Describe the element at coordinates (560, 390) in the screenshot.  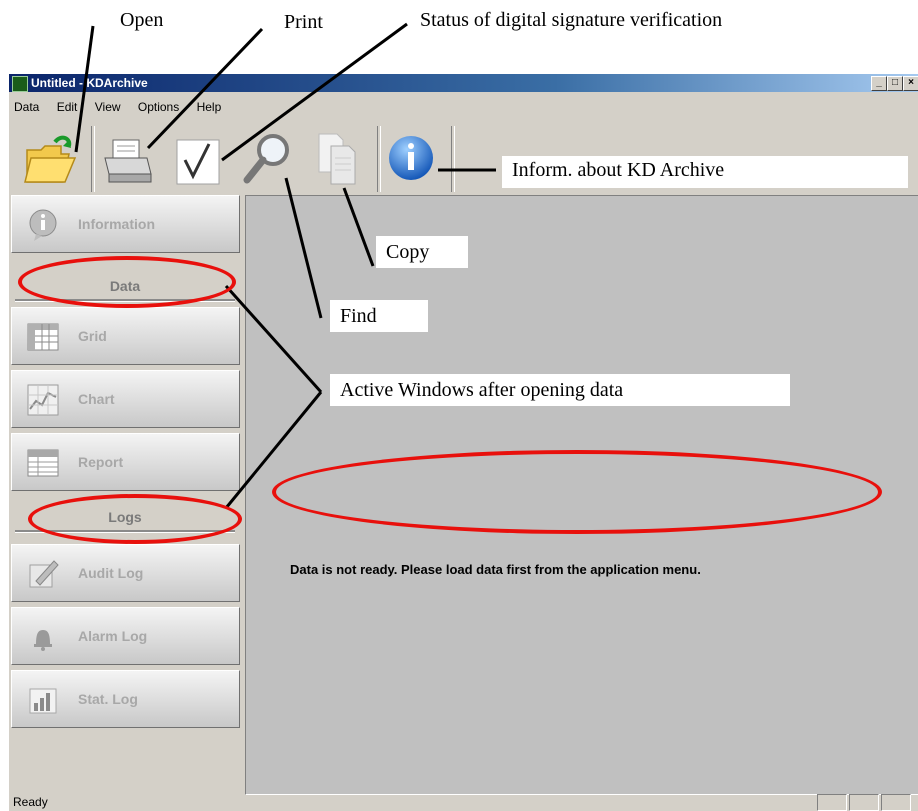
I see `callout-active-windows: Active Windows after opening data` at that location.